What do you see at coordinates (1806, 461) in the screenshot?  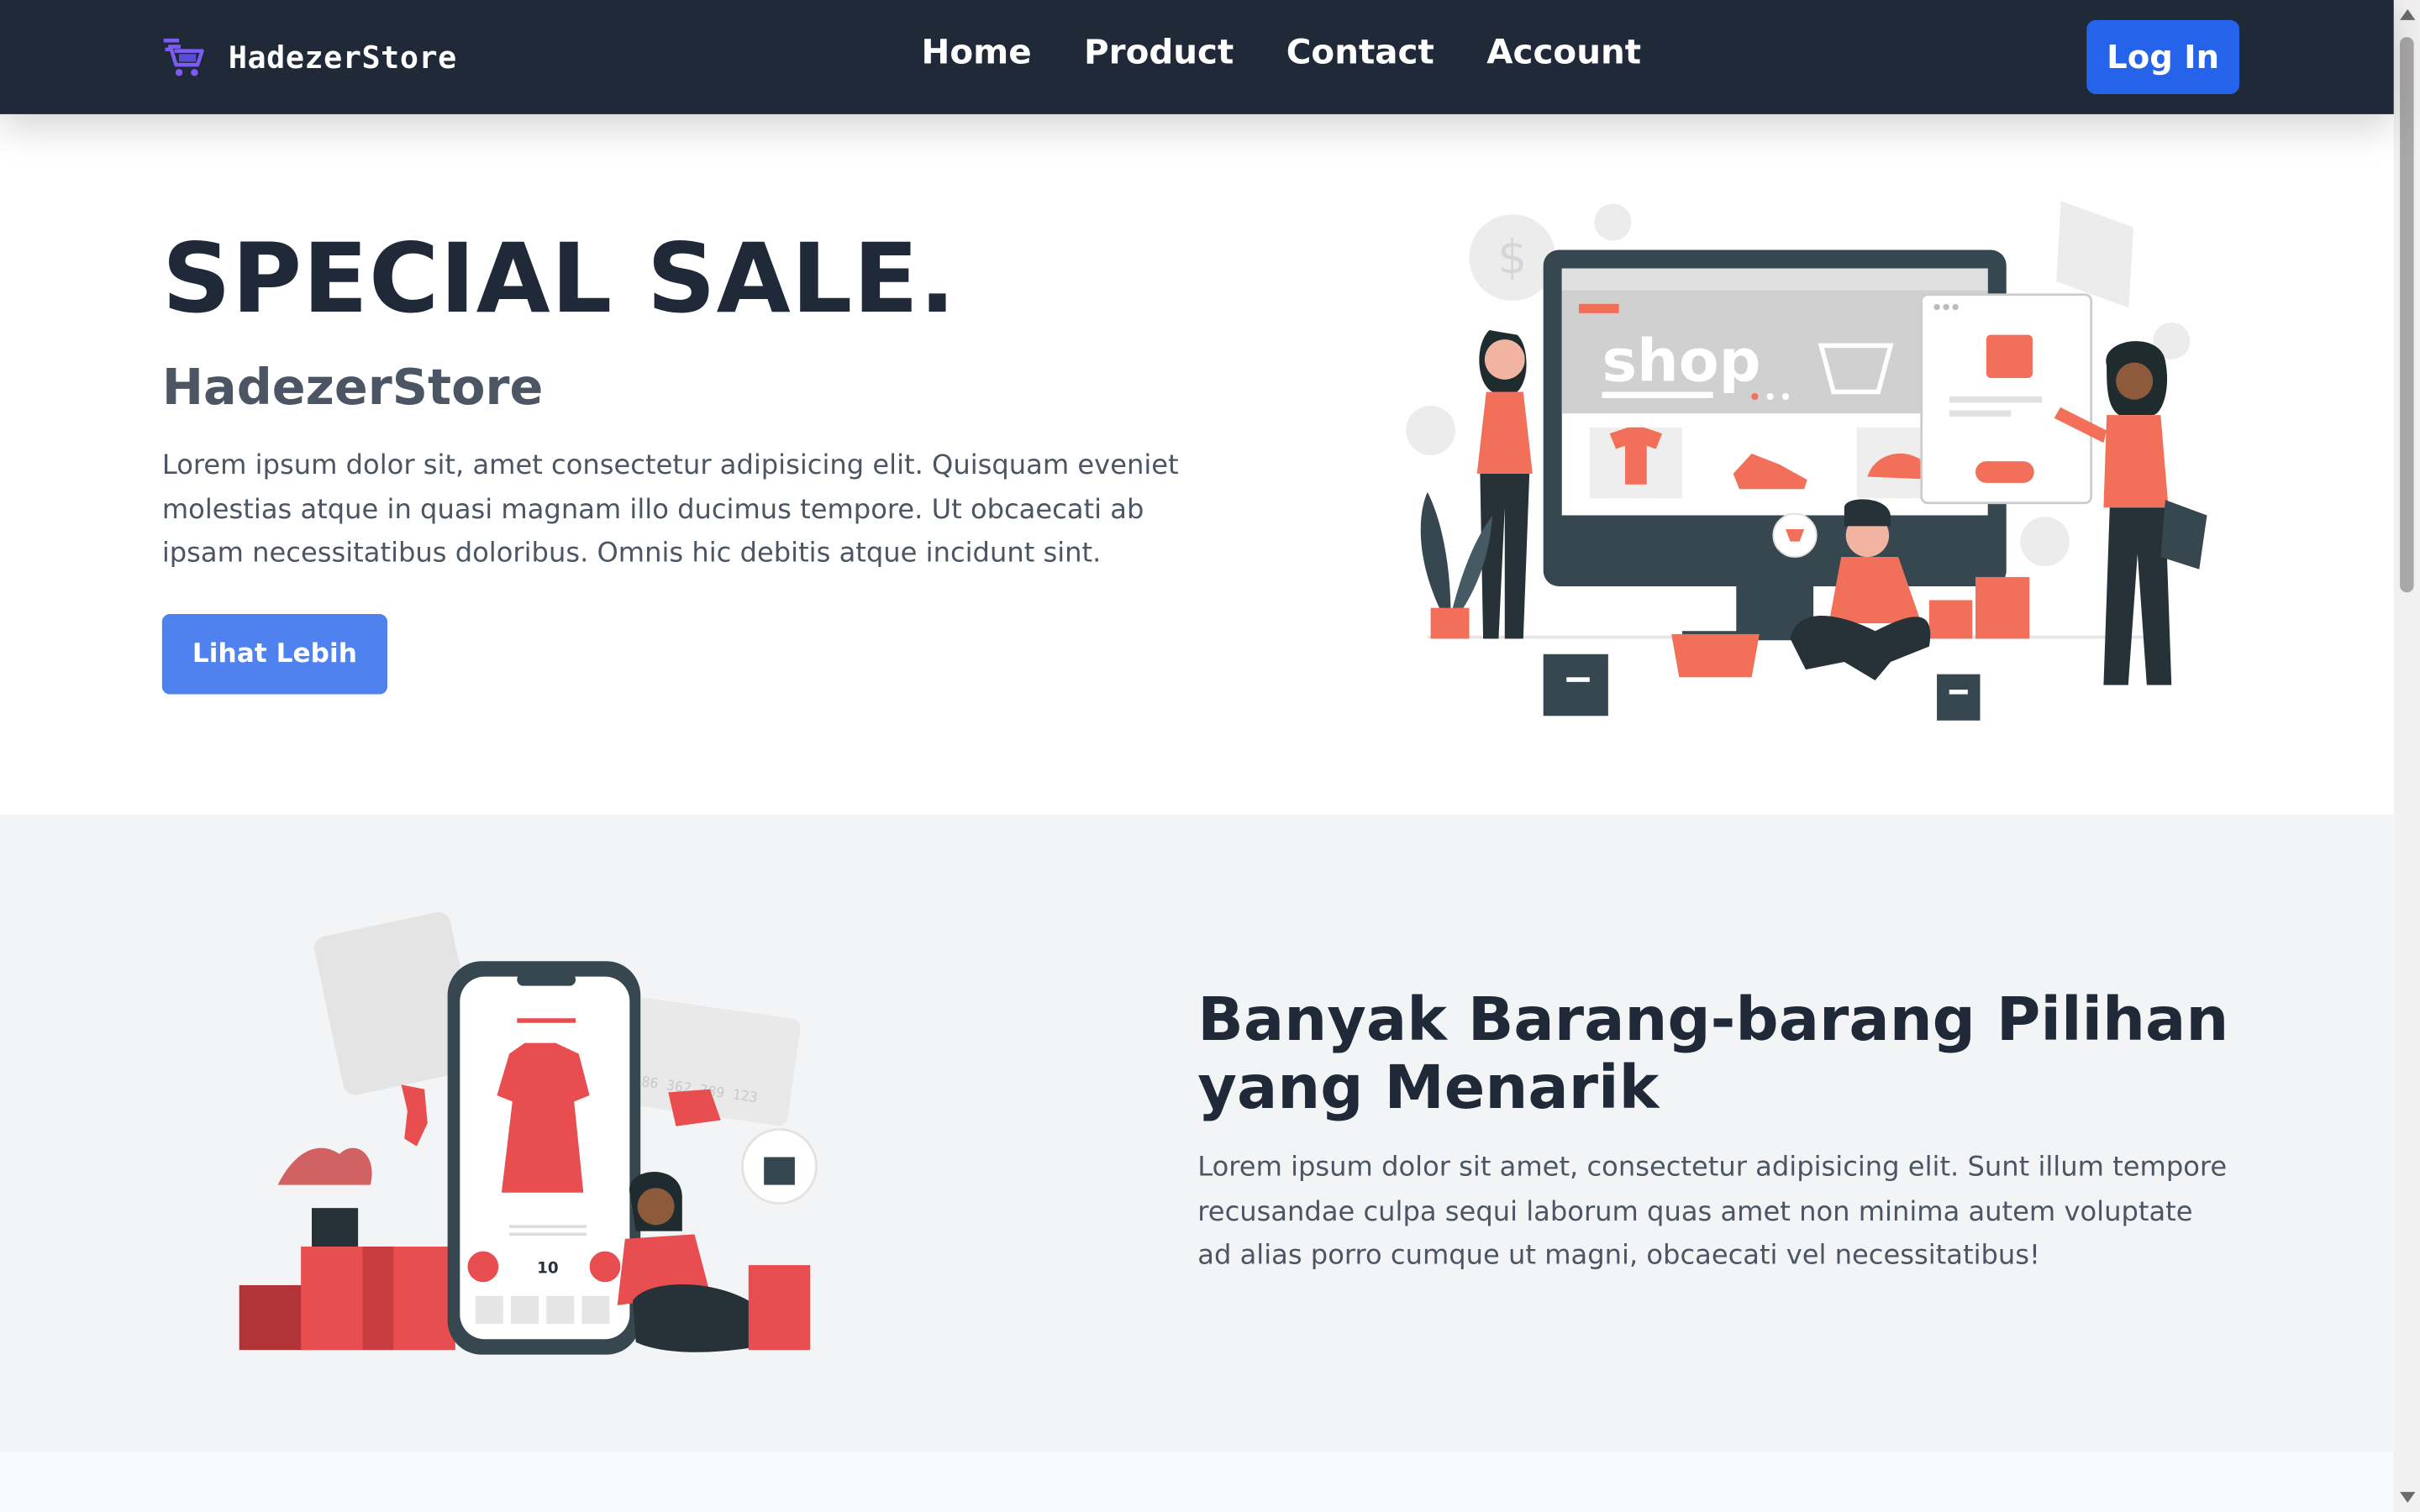 I see `shop-illustration: $ shop` at bounding box center [1806, 461].